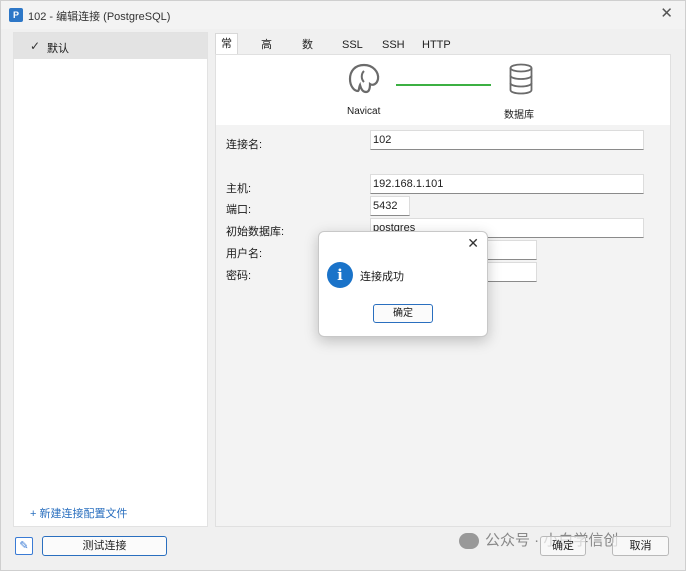 The width and height of the screenshot is (686, 571). Describe the element at coordinates (469, 541) in the screenshot. I see `wechat-icon` at that location.